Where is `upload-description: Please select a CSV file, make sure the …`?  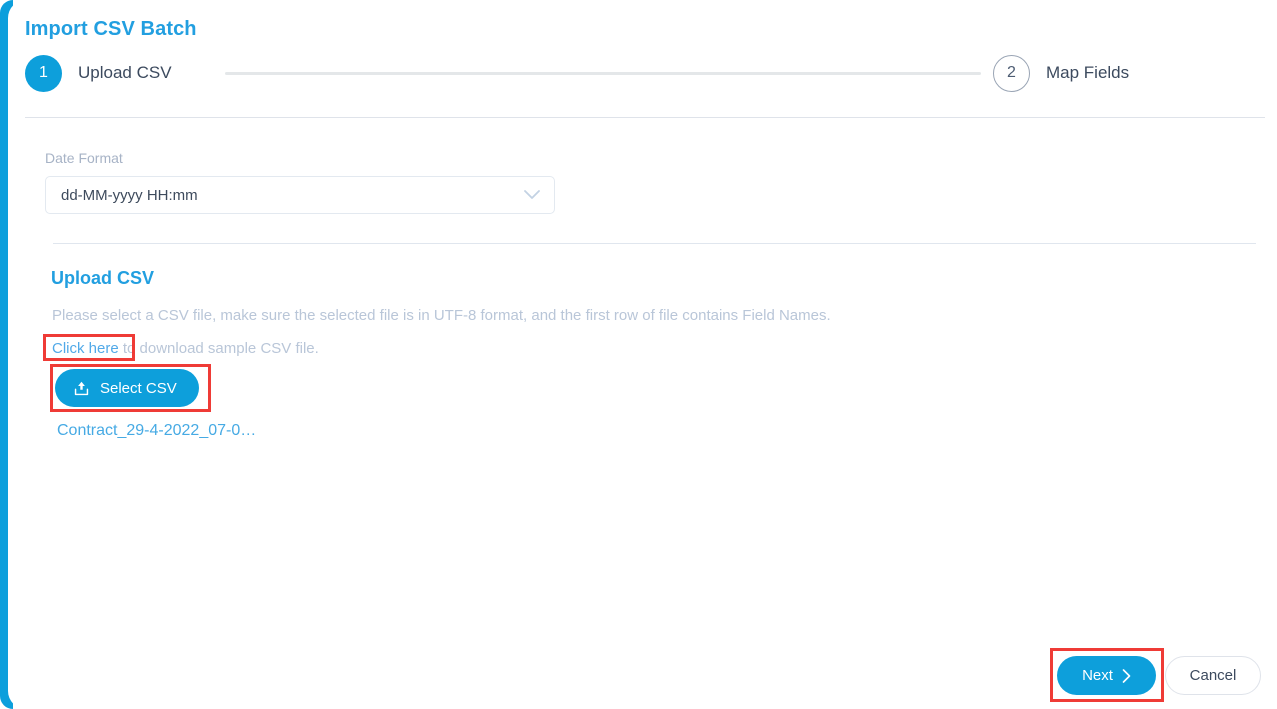
upload-description: Please select a CSV file, make sure the … is located at coordinates (441, 315).